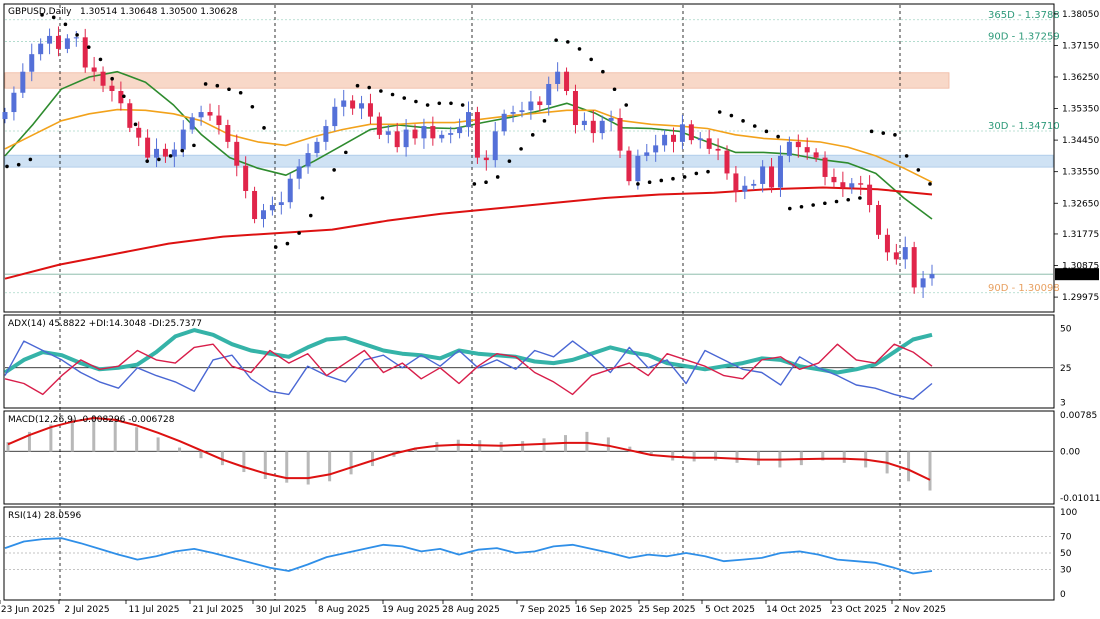 Image resolution: width=1100 pixels, height=619 pixels. Describe the element at coordinates (1080, 298) in the screenshot. I see `price-tick-label: 1.29975` at that location.